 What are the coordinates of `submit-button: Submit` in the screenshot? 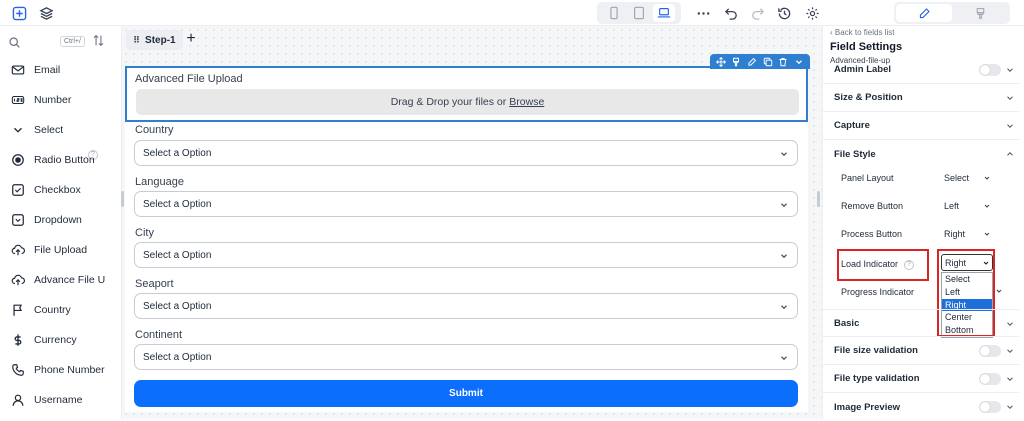 It's located at (466, 393).